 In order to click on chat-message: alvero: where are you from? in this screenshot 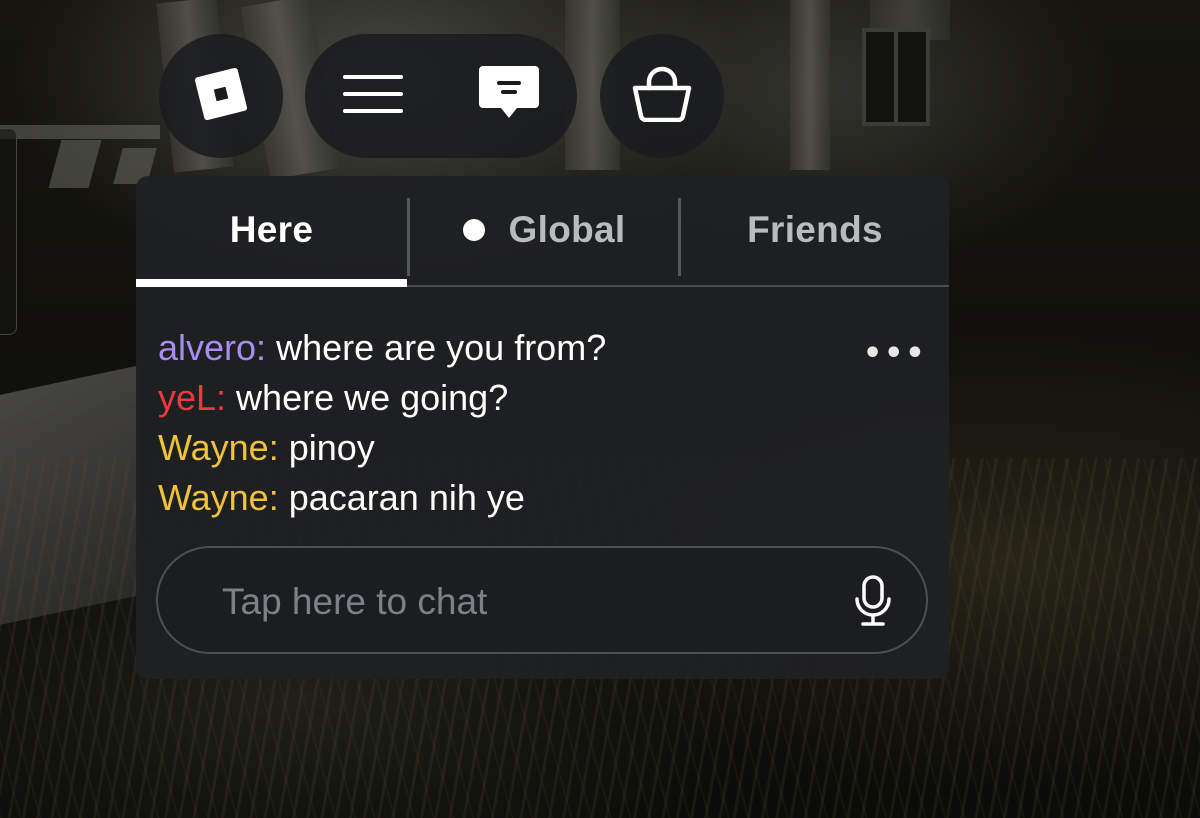, I will do `click(382, 348)`.